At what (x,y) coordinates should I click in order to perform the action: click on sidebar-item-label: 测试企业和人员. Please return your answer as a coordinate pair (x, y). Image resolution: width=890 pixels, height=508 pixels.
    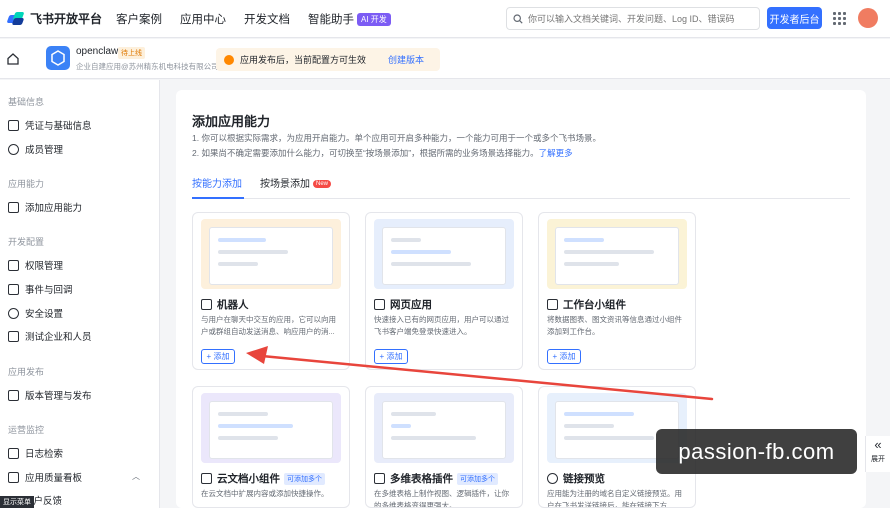
    Looking at the image, I should click on (58, 337).